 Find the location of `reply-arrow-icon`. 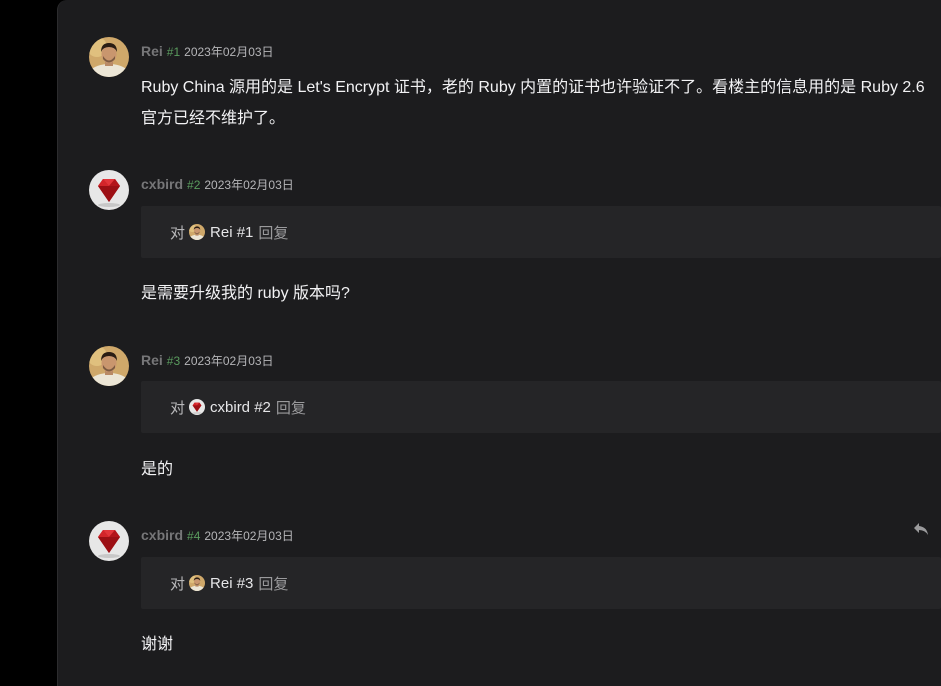

reply-arrow-icon is located at coordinates (921, 529).